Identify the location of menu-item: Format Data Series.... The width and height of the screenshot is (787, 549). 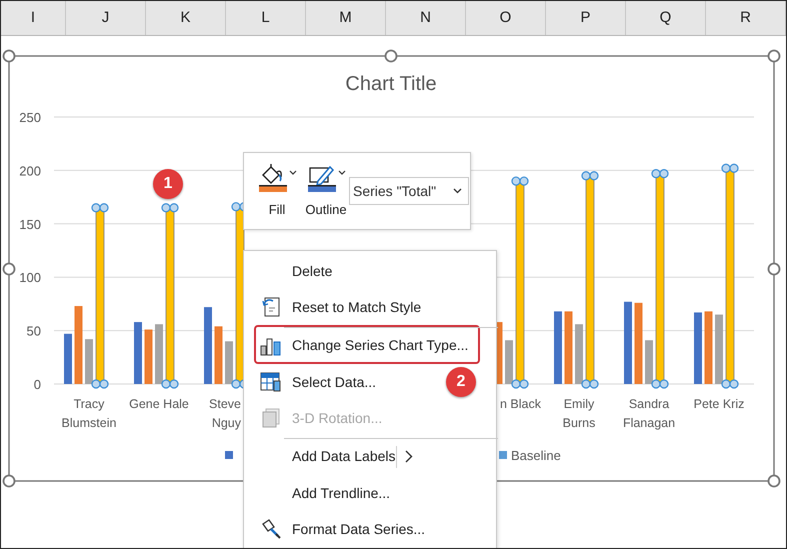
(344, 529).